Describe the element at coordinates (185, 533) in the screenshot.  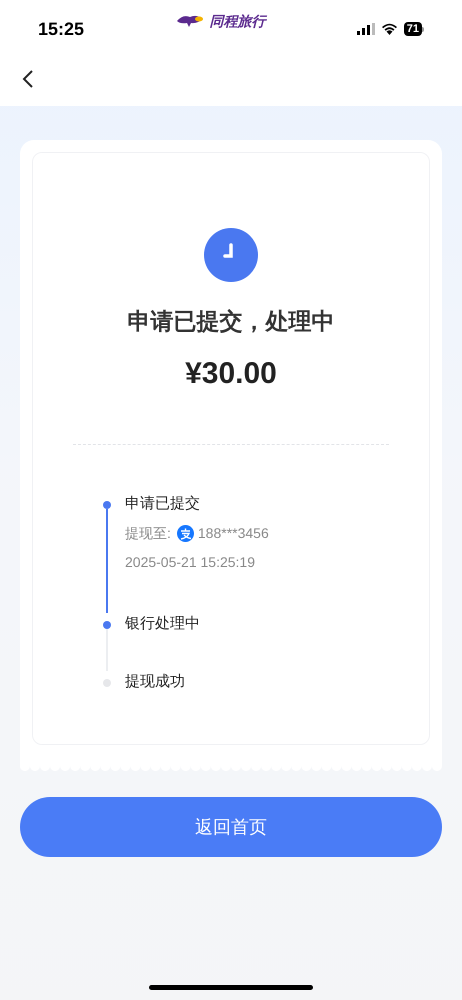
I see `payment-logo-icon` at that location.